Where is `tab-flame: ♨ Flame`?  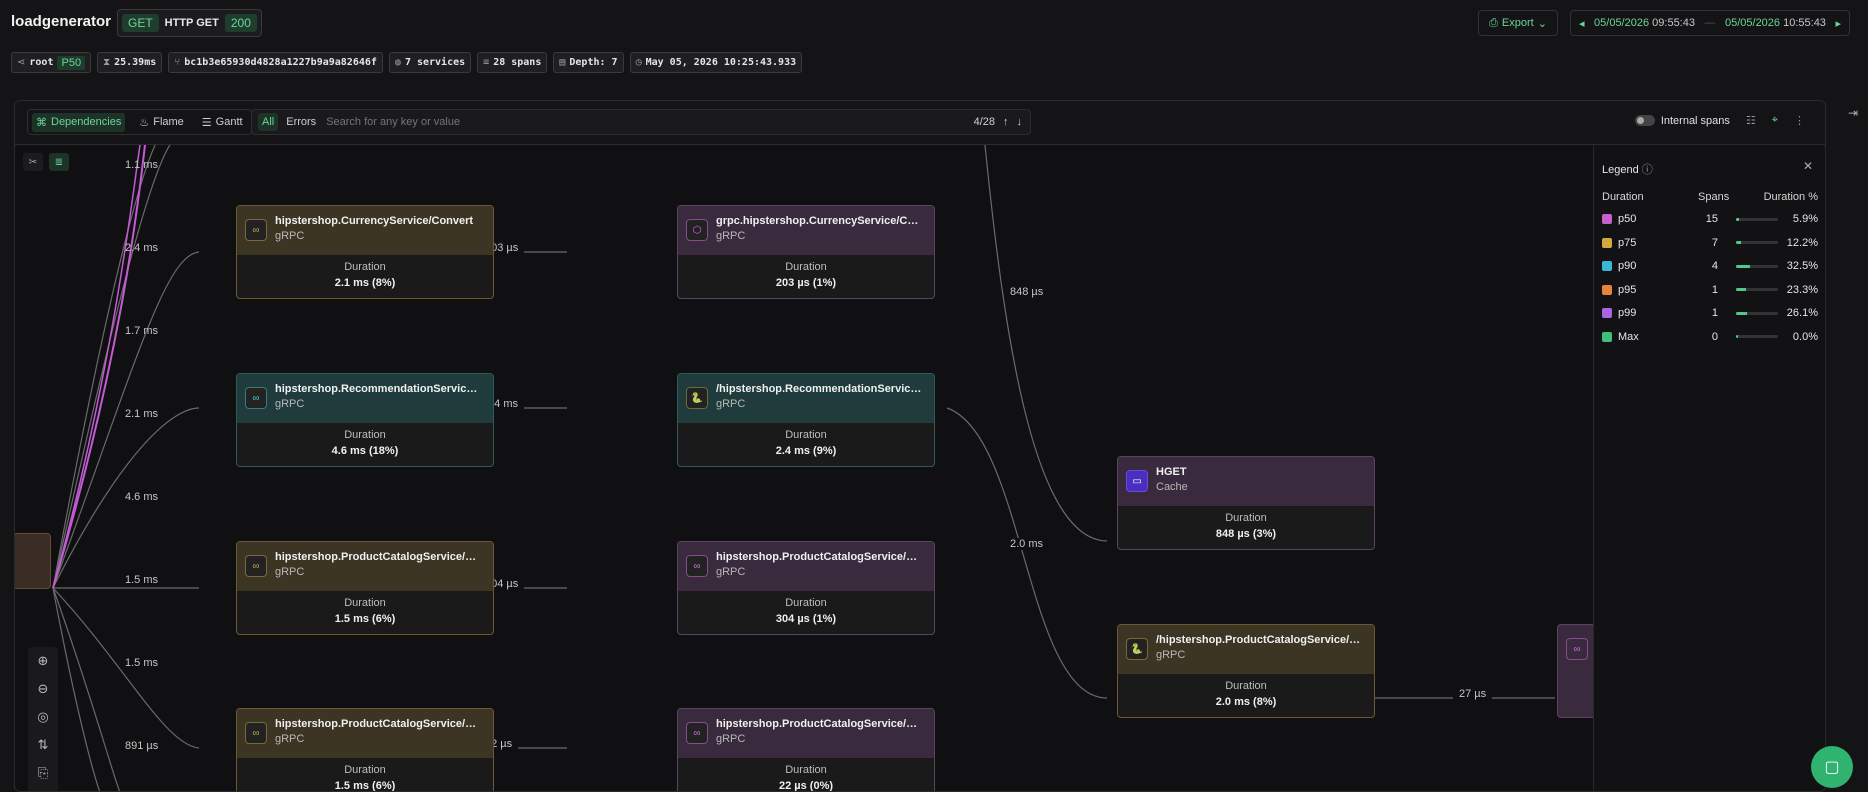
tab-flame: ♨ Flame is located at coordinates (161, 122).